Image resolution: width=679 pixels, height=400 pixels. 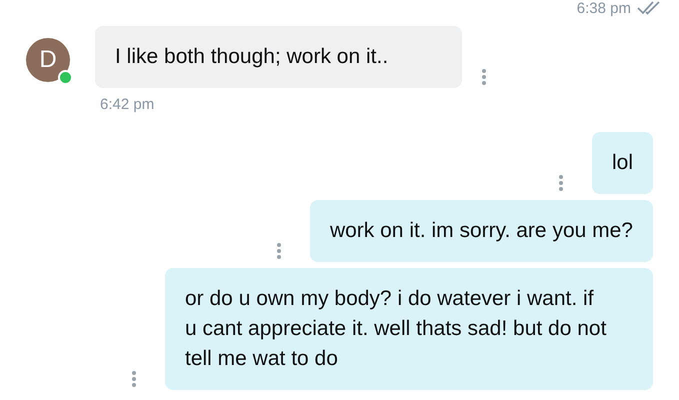 I want to click on message-bubble: lol, so click(x=622, y=163).